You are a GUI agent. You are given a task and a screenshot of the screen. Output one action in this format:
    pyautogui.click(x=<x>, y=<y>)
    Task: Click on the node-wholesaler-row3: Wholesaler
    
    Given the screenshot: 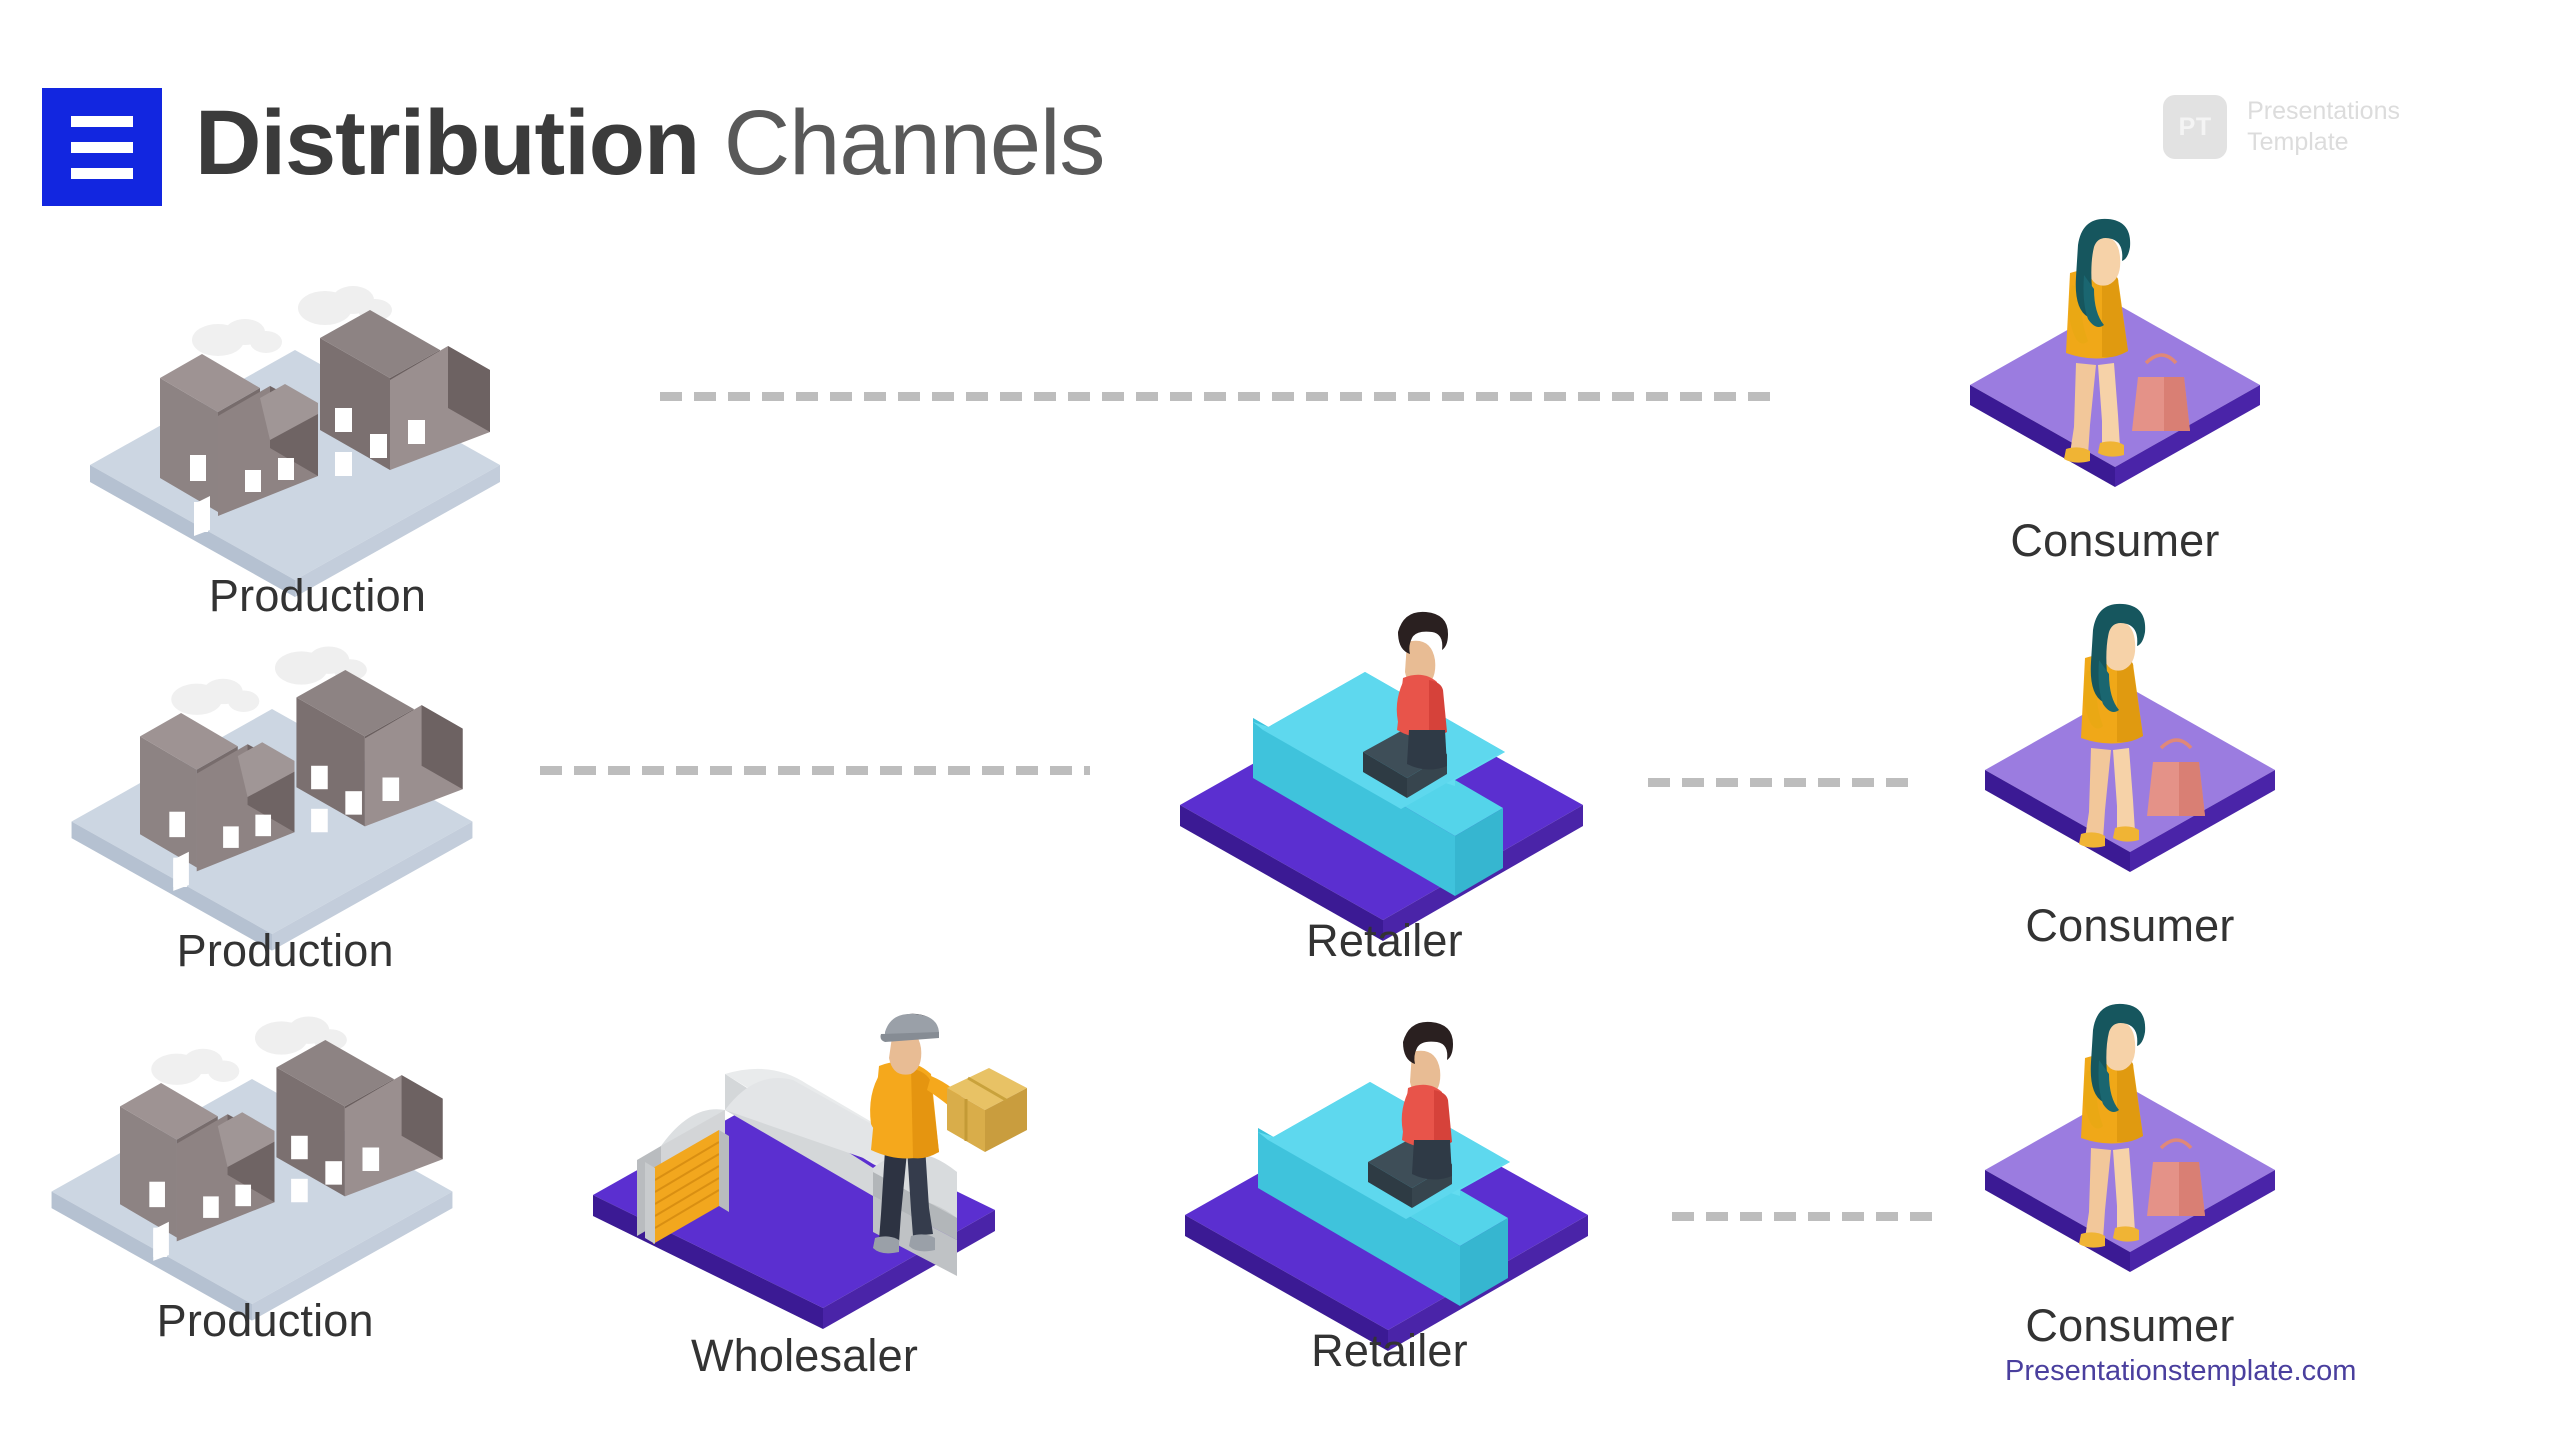 What is the action you would take?
    pyautogui.click(x=801, y=1195)
    